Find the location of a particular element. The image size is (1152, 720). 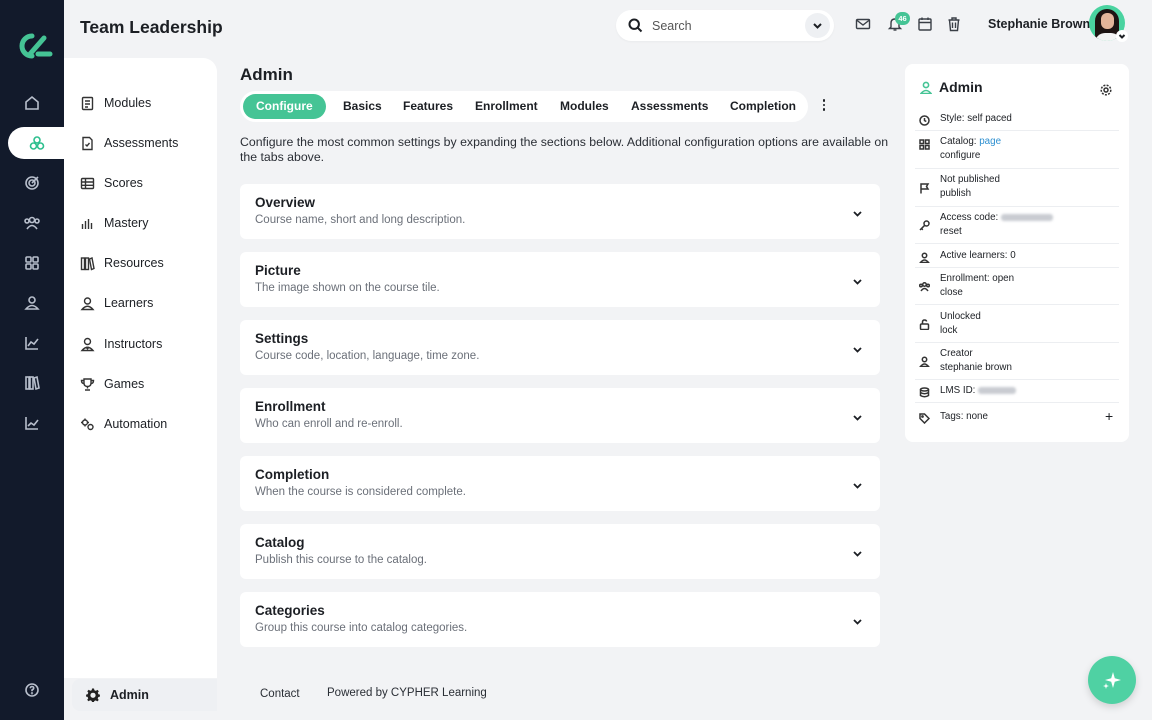

sidebar-item-label: Instructors is located at coordinates (133, 344).